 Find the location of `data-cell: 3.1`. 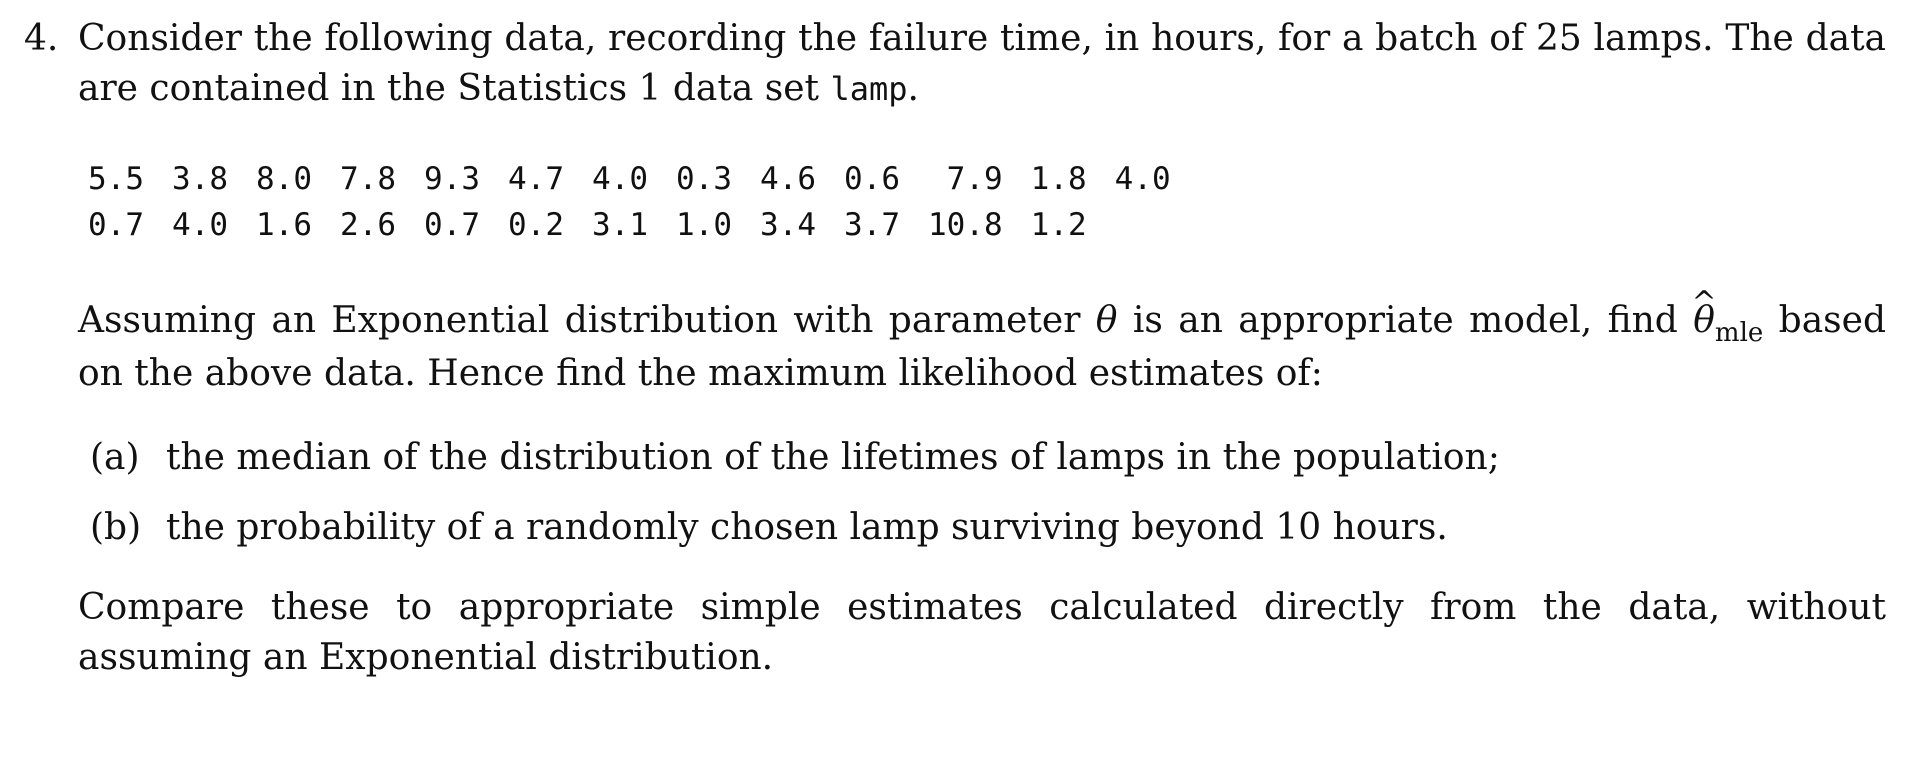

data-cell: 3.1 is located at coordinates (620, 225).